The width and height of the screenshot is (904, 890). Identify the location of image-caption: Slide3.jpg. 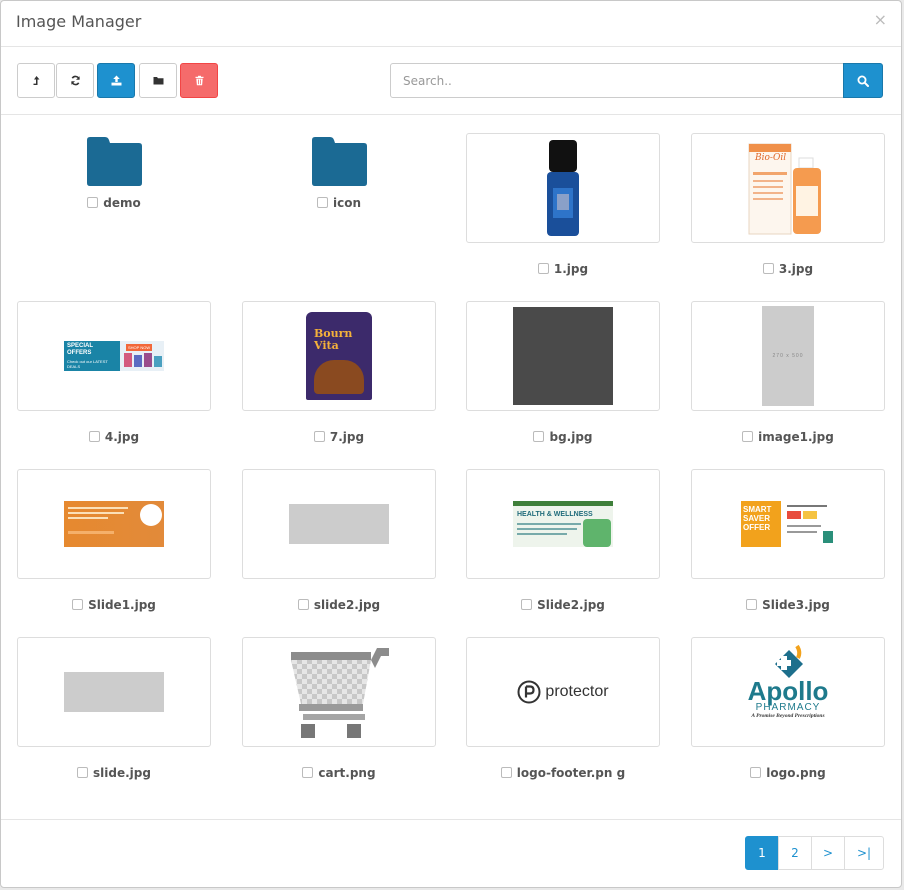
(788, 605).